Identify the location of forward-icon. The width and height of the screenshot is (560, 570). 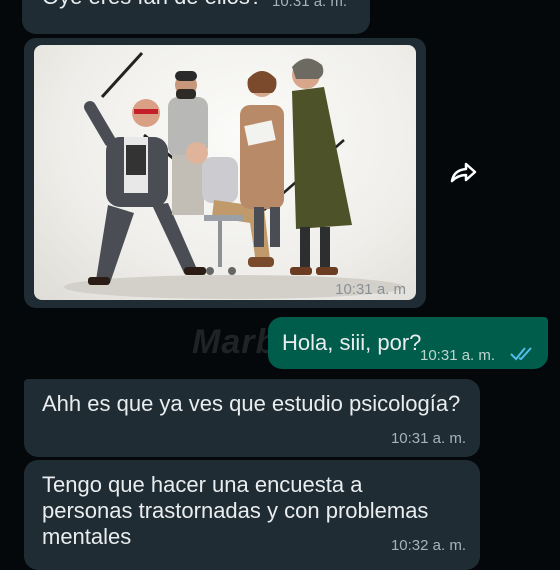
(463, 174).